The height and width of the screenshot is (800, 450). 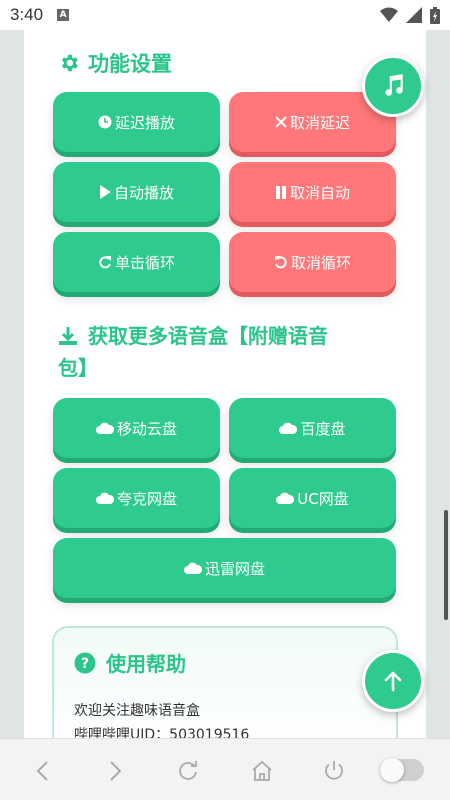 I want to click on baidu-pan-button: 百度盘, so click(x=312, y=428).